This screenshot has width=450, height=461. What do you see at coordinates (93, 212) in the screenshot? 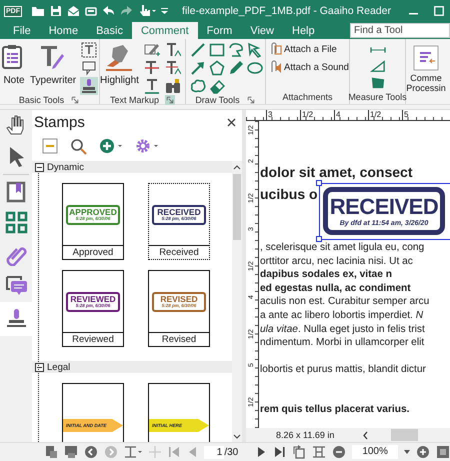
I see `stamp-text: APPROVED` at bounding box center [93, 212].